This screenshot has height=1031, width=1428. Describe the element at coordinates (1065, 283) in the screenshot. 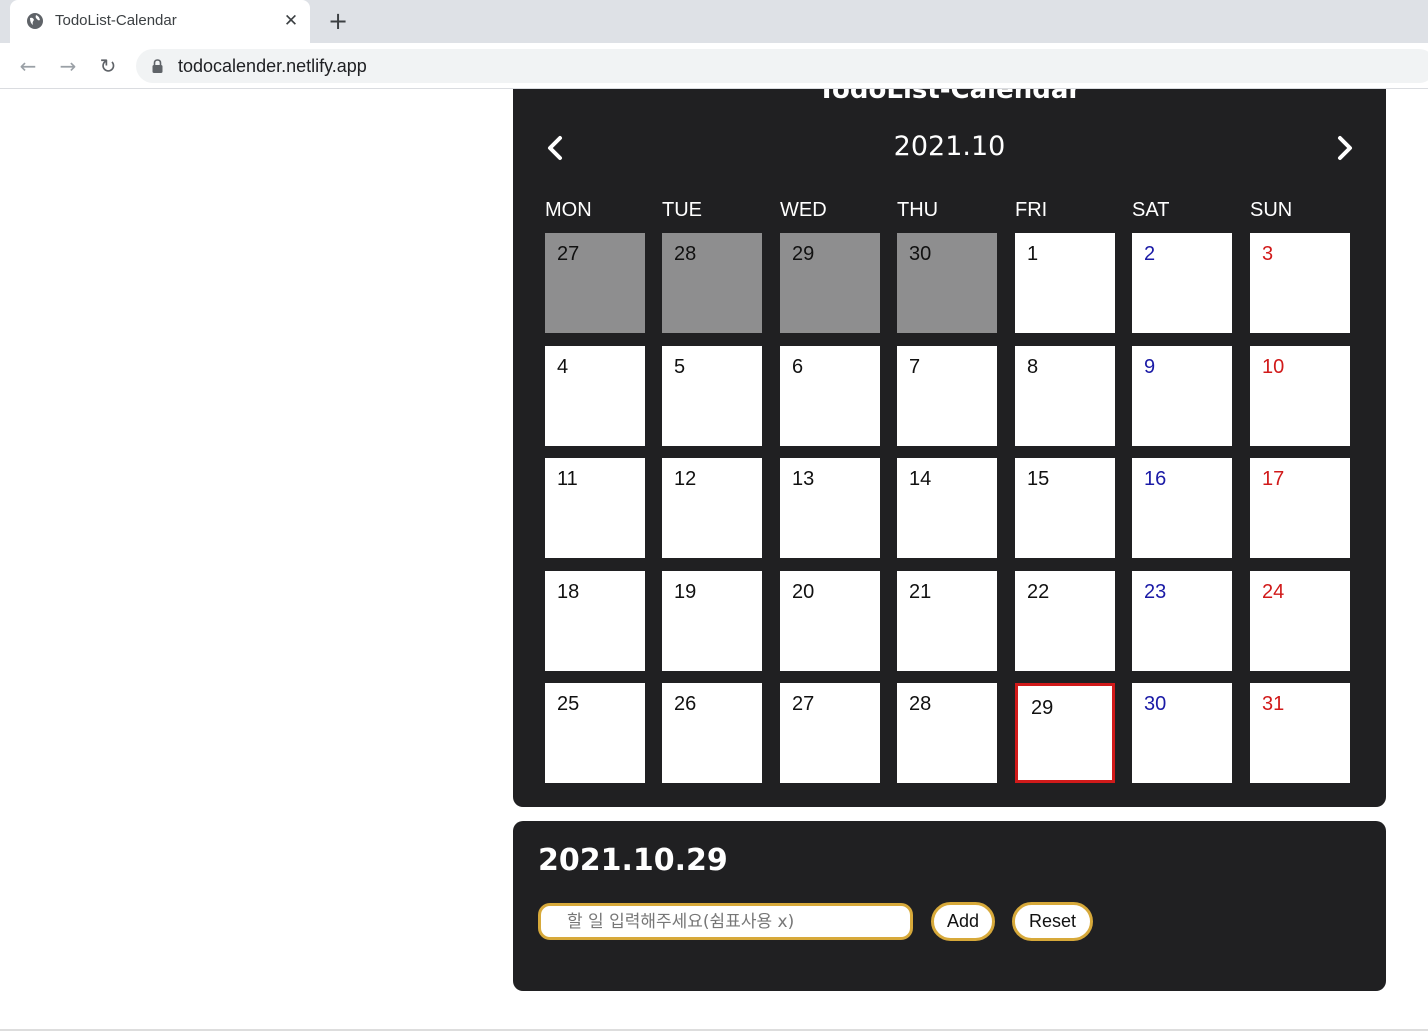

I see `day-cell: 1` at that location.